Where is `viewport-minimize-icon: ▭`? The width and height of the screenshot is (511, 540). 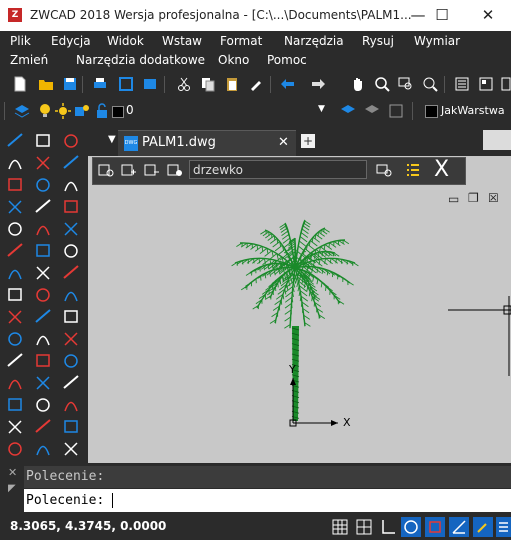 viewport-minimize-icon: ▭ is located at coordinates (453, 199).